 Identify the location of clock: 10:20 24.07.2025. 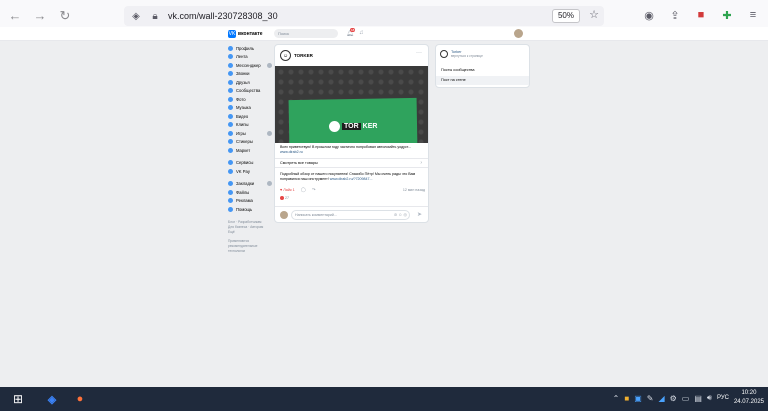
(749, 398).